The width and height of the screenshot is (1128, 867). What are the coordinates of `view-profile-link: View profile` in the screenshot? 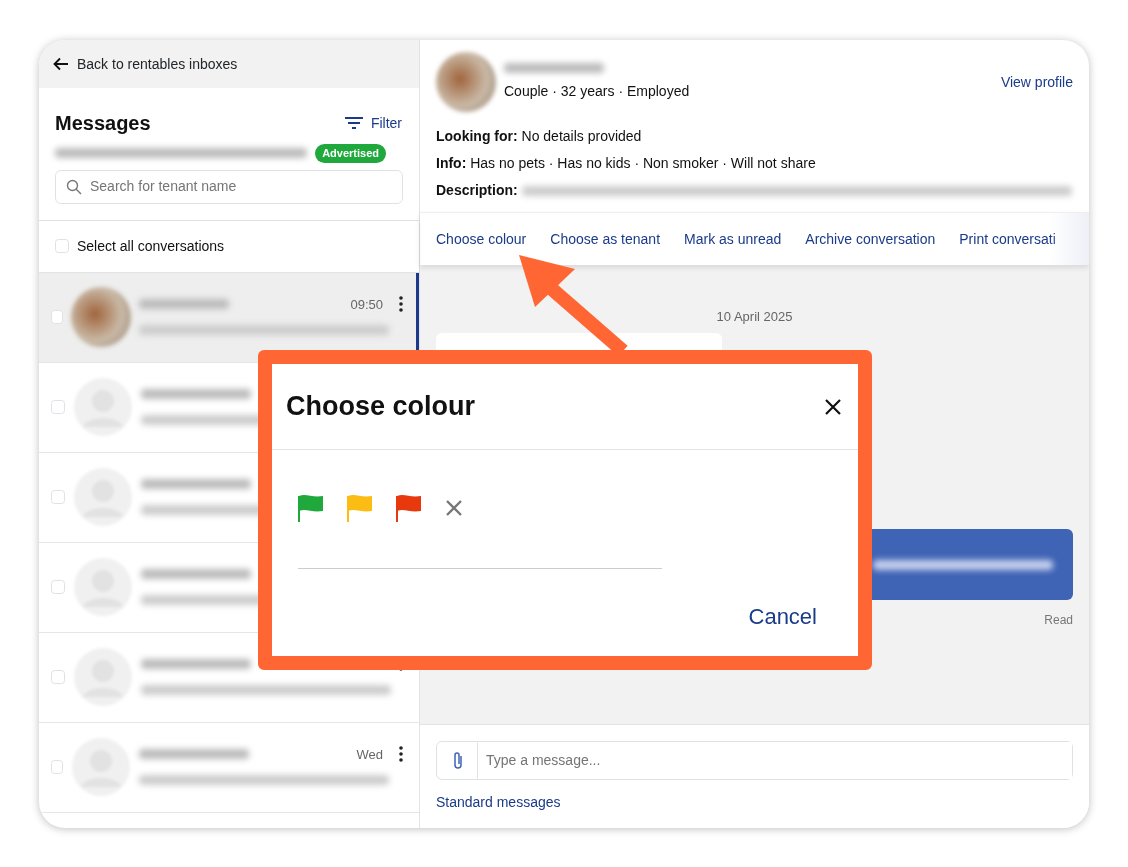 It's located at (1036, 82).